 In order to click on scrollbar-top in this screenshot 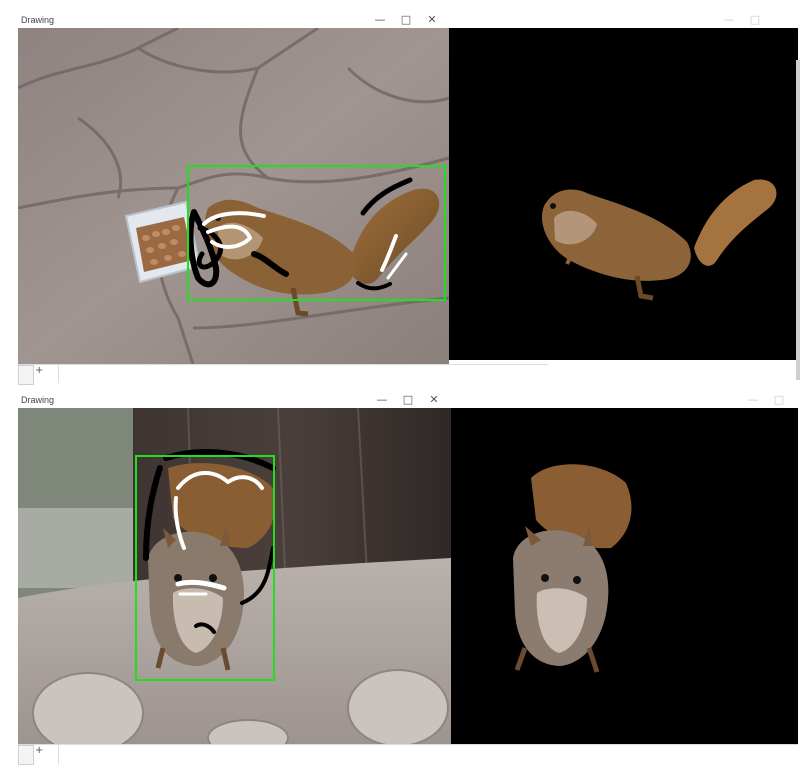, I will do `click(798, 220)`.